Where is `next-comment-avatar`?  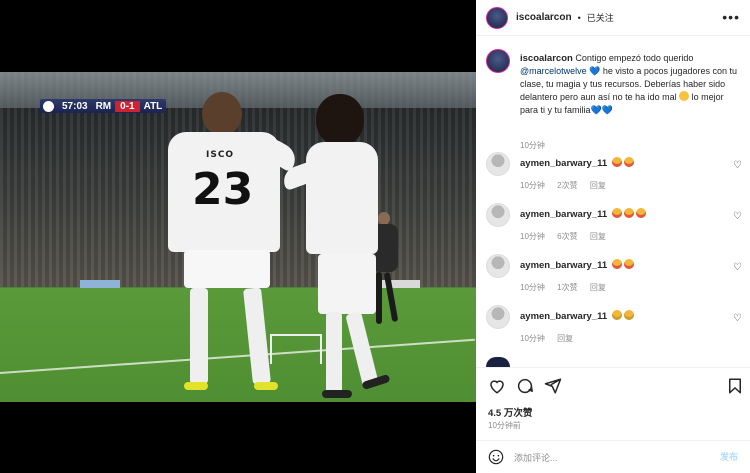
next-comment-avatar is located at coordinates (498, 362).